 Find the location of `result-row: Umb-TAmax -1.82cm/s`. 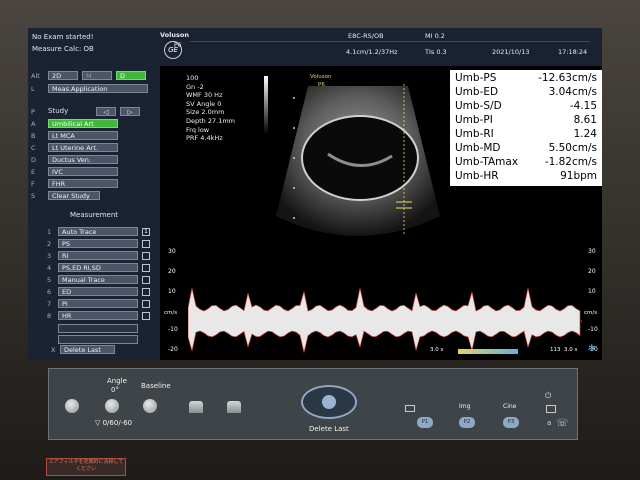

result-row: Umb-TAmax -1.82cm/s is located at coordinates (526, 163).